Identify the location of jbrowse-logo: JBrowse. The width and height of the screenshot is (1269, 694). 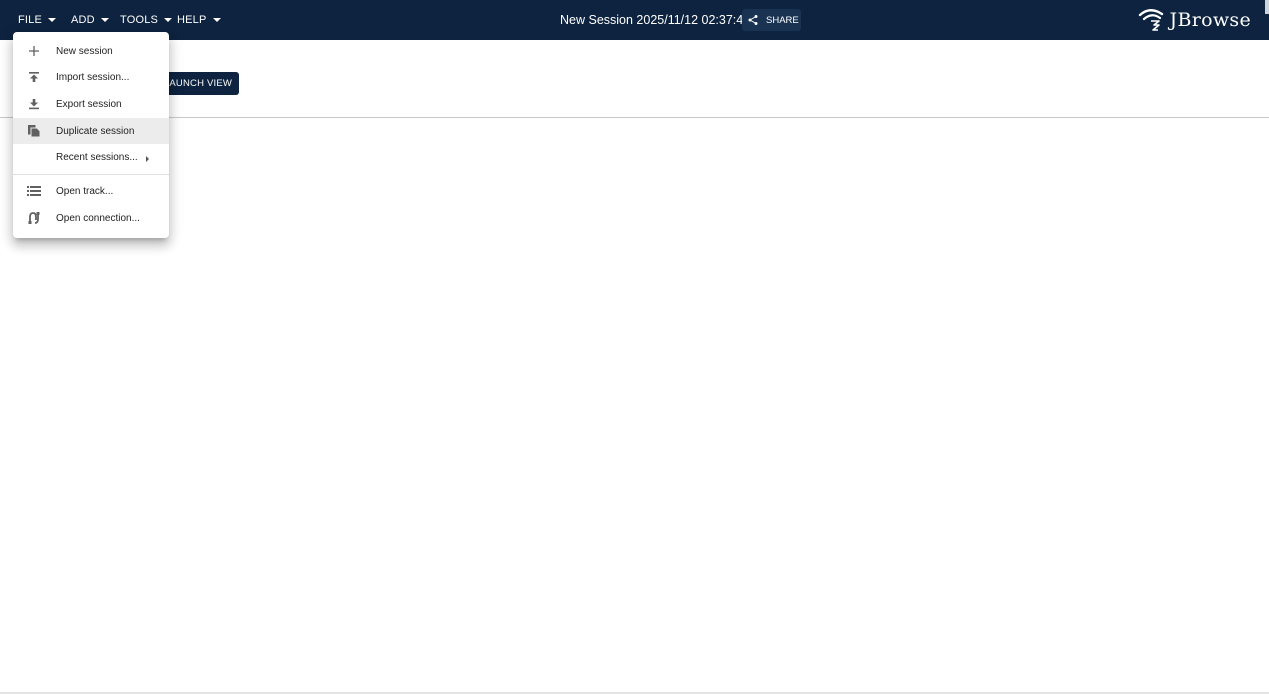
(1194, 20).